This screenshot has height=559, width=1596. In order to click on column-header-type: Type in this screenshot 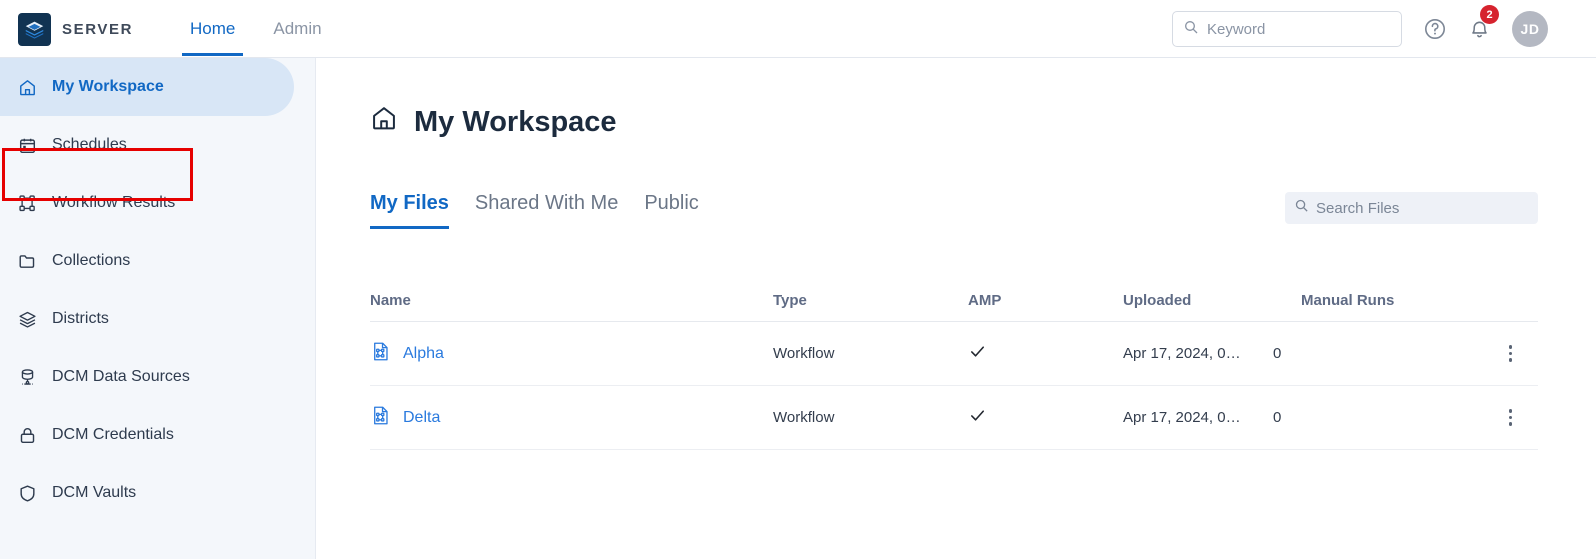, I will do `click(870, 300)`.